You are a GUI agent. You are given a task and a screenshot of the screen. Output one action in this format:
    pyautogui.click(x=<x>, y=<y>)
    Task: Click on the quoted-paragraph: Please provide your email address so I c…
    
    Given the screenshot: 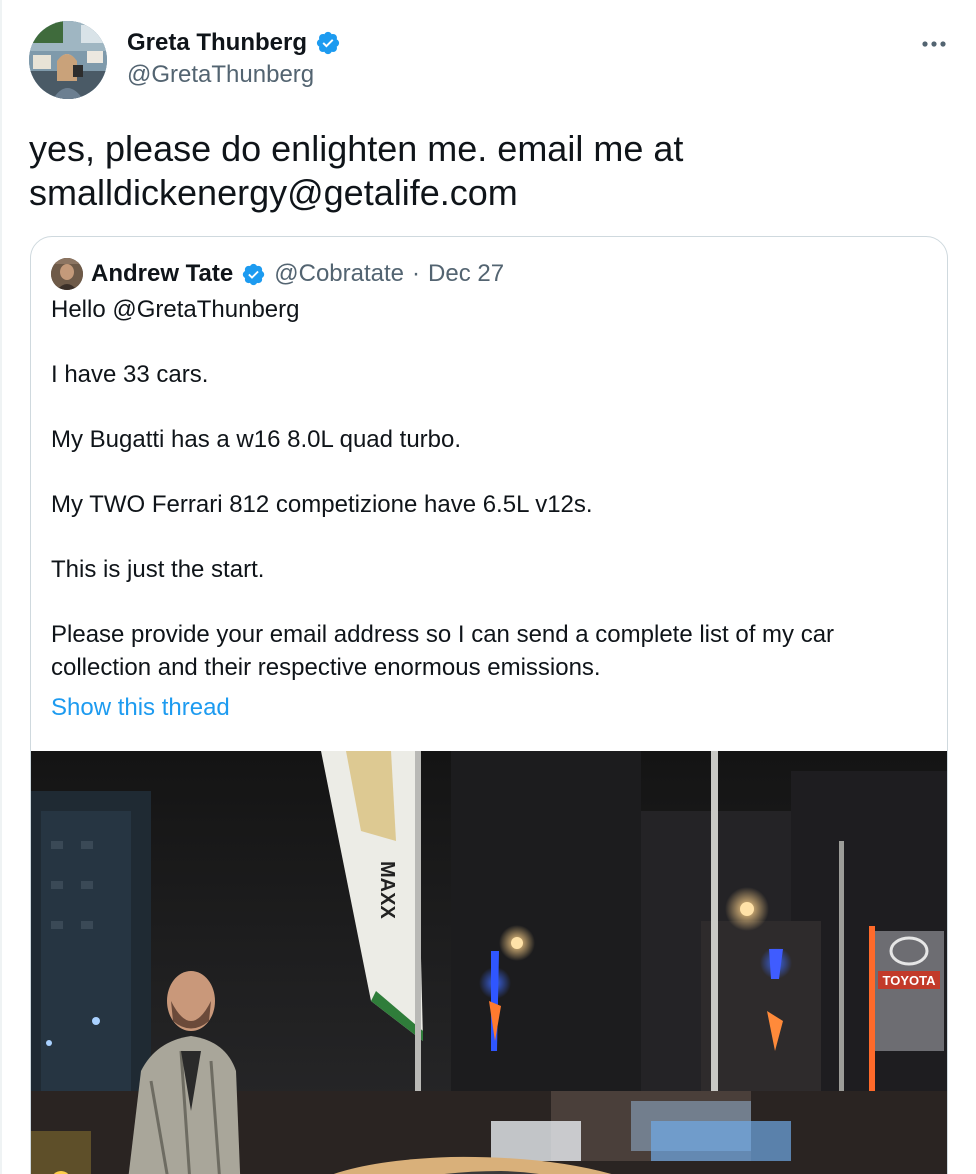 What is the action you would take?
    pyautogui.click(x=443, y=651)
    